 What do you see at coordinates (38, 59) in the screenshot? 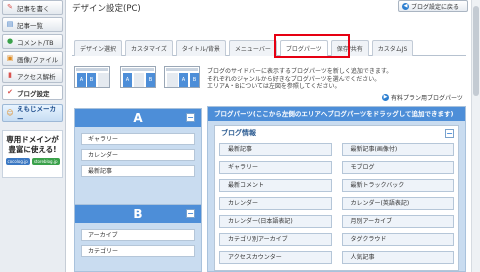
I see `sidebar-item-label: 画像/ファイル` at bounding box center [38, 59].